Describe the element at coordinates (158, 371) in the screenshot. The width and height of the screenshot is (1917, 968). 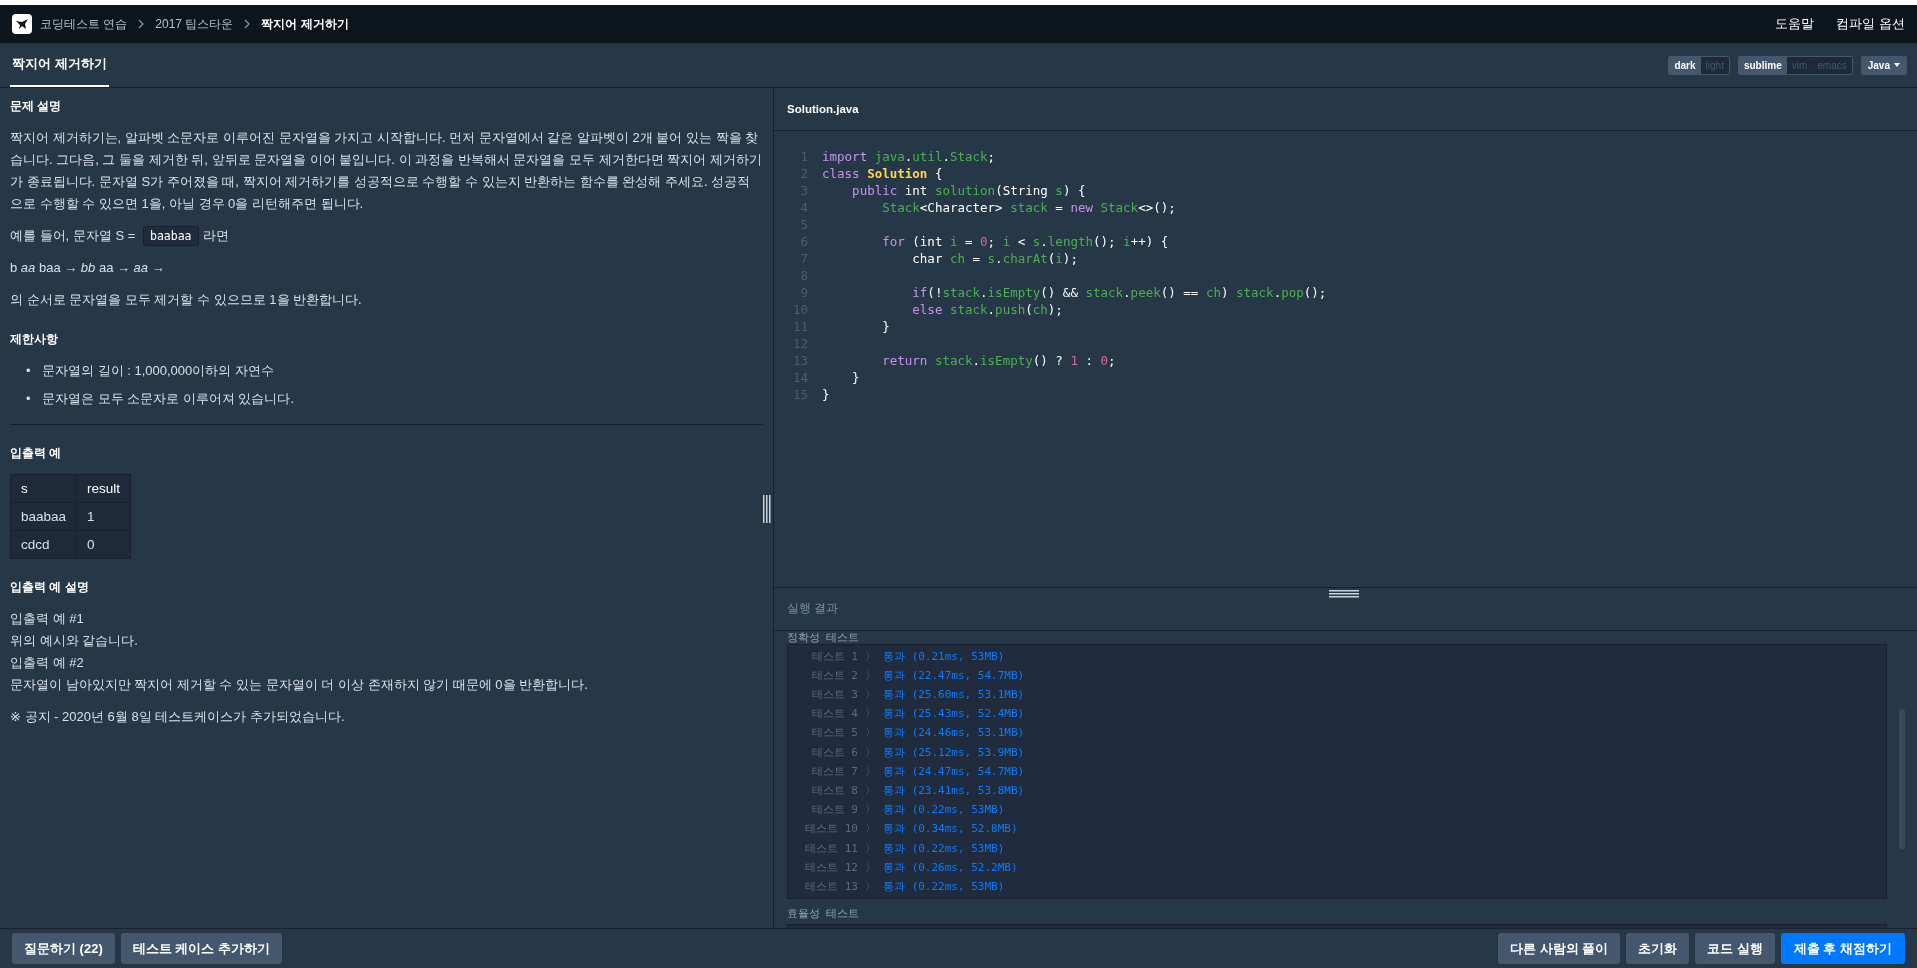
I see `list-item: 문자열의 길이 : 1,000,000이하의 자연수` at that location.